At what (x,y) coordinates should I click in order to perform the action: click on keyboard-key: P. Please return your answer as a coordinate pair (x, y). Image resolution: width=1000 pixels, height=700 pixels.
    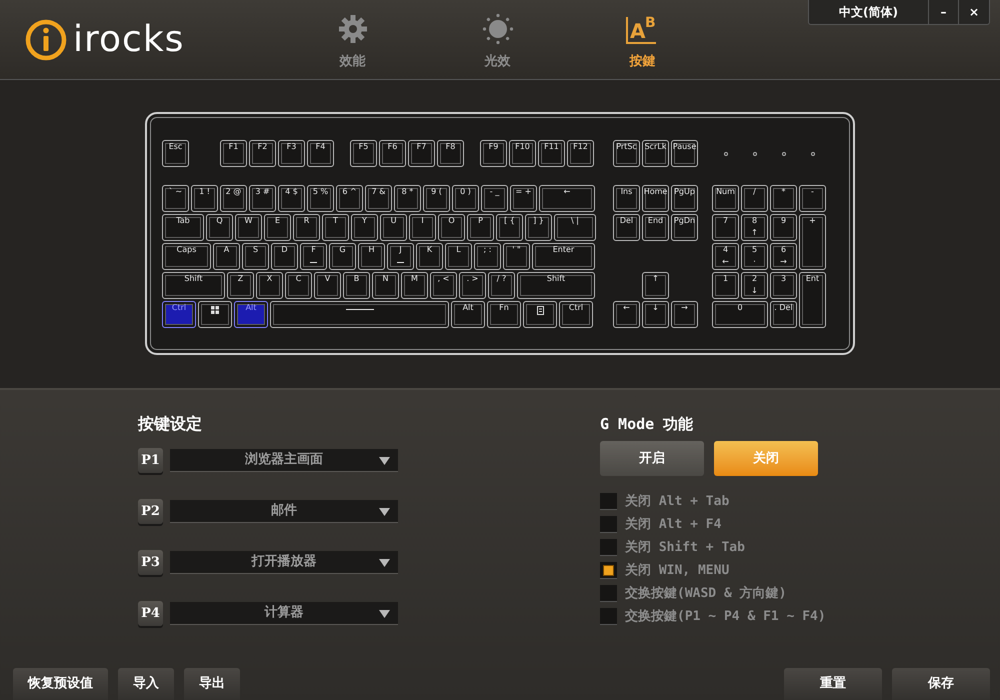
    Looking at the image, I should click on (480, 227).